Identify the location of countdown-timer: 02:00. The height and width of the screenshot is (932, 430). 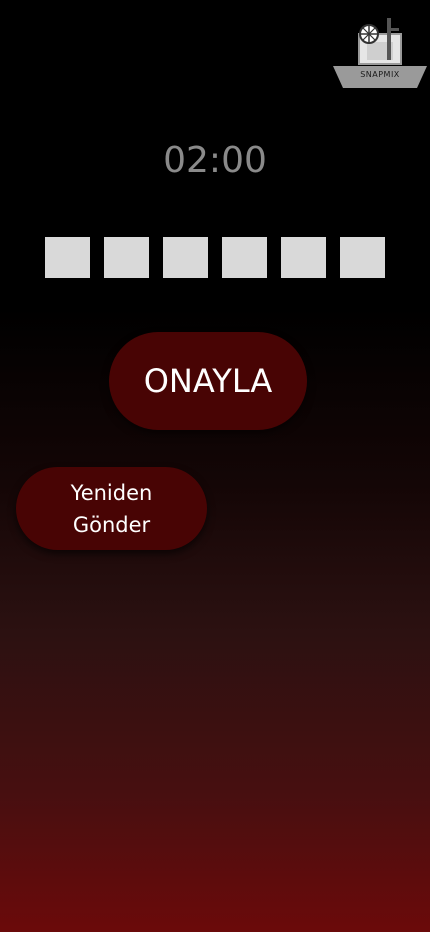
(215, 160).